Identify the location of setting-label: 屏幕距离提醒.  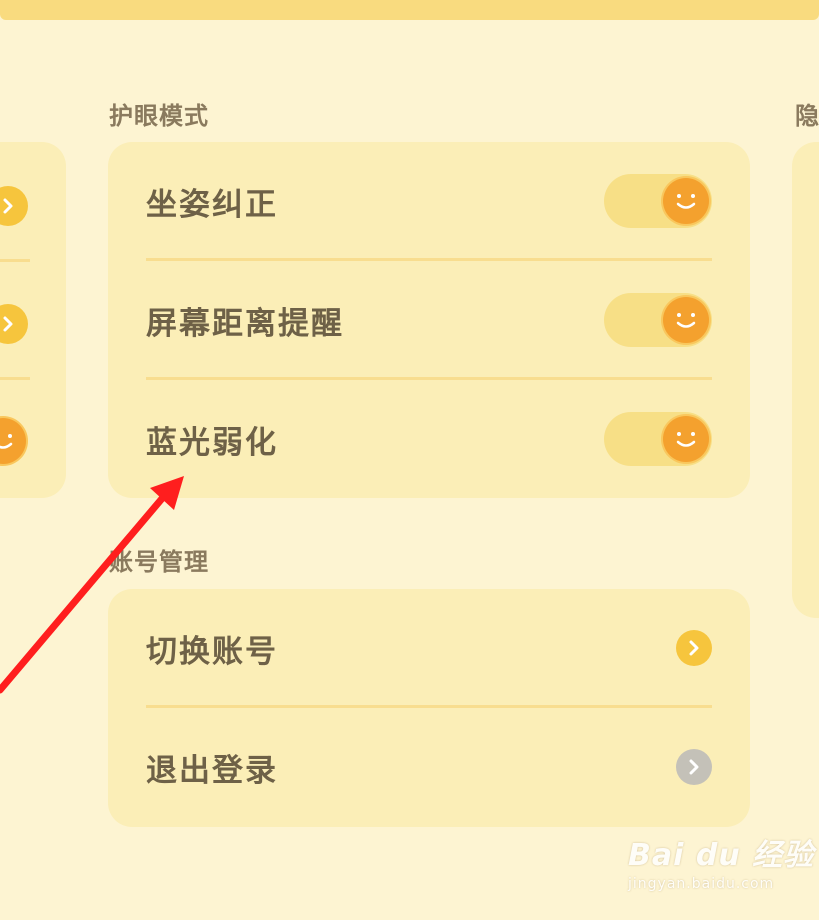
(245, 323).